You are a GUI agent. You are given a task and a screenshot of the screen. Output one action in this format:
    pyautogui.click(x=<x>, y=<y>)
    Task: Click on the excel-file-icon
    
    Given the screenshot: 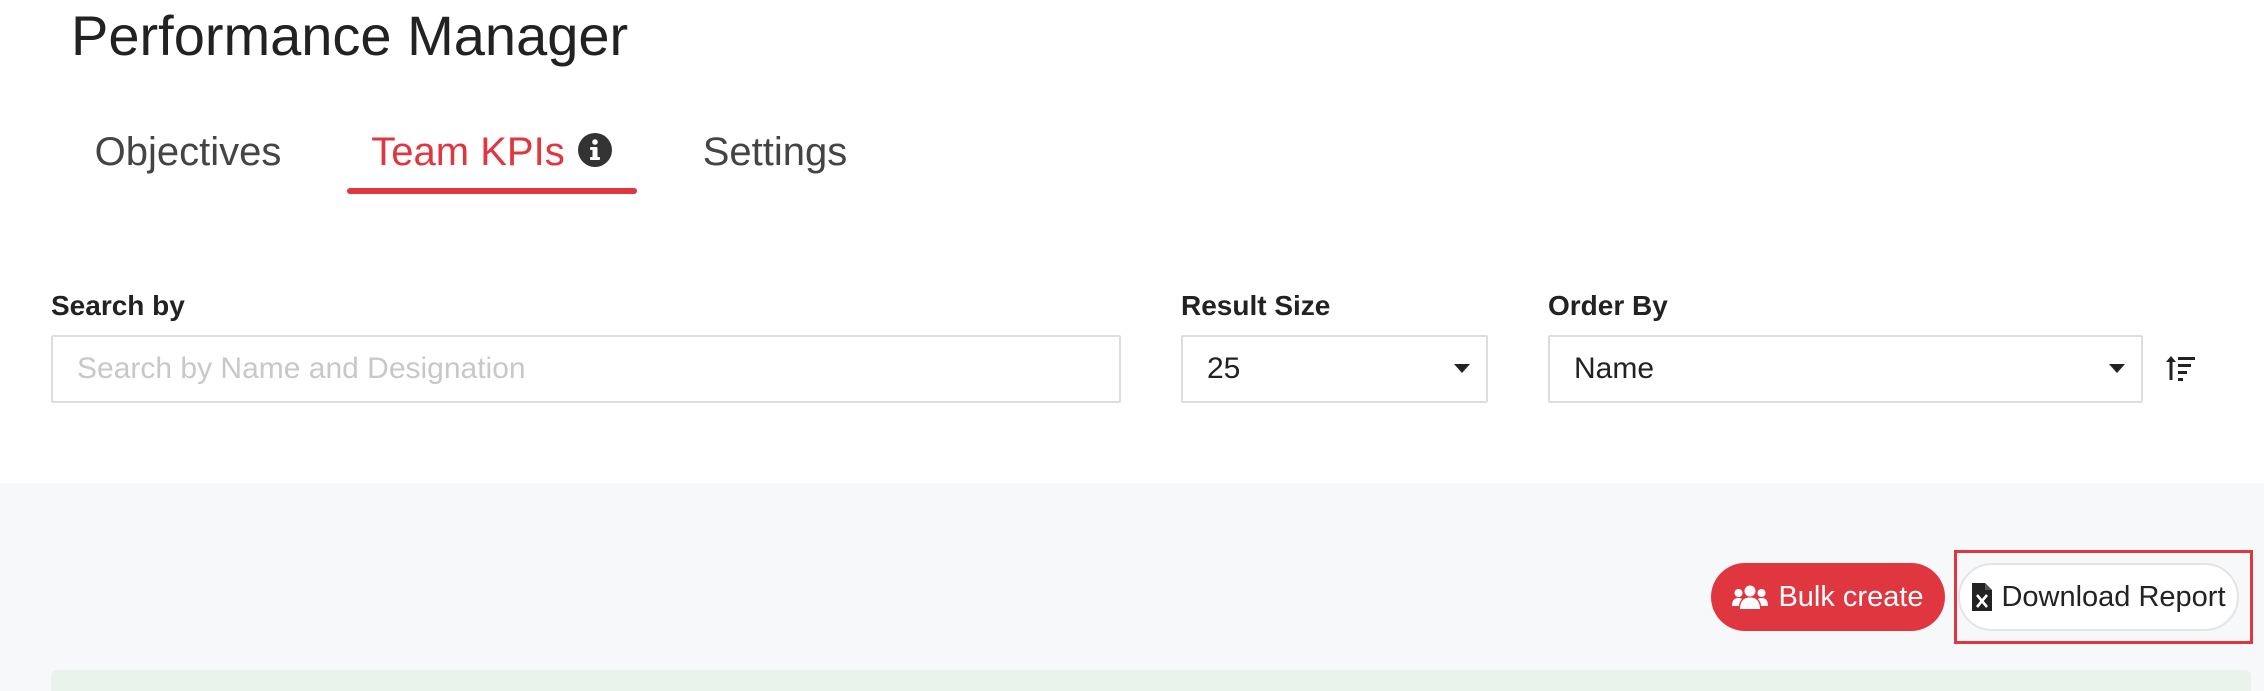 What is the action you would take?
    pyautogui.click(x=1982, y=597)
    